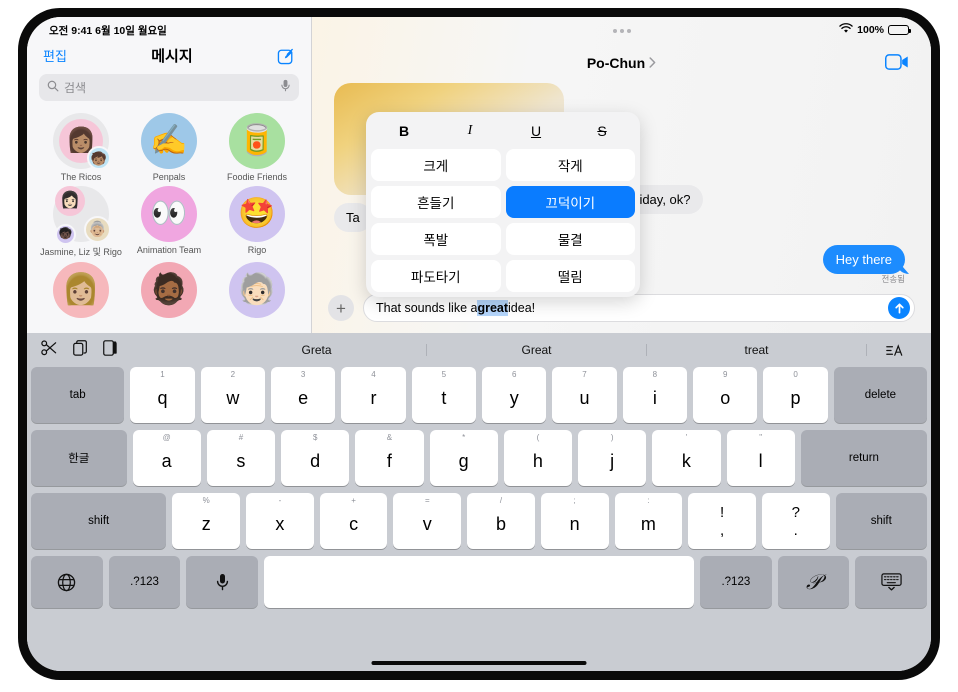 The width and height of the screenshot is (958, 692). I want to click on key-u: 7u, so click(584, 395).